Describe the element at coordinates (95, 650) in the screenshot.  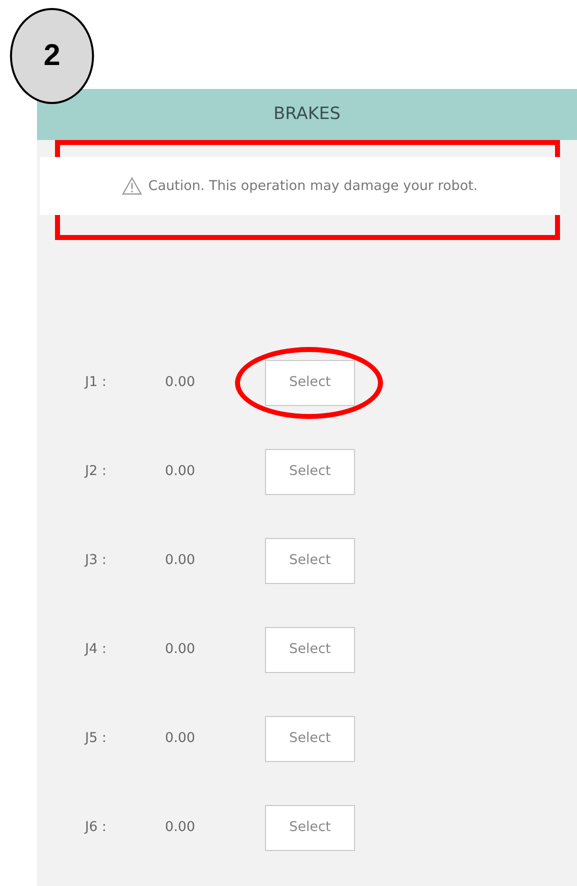
I see `joint-label: J4 :` at that location.